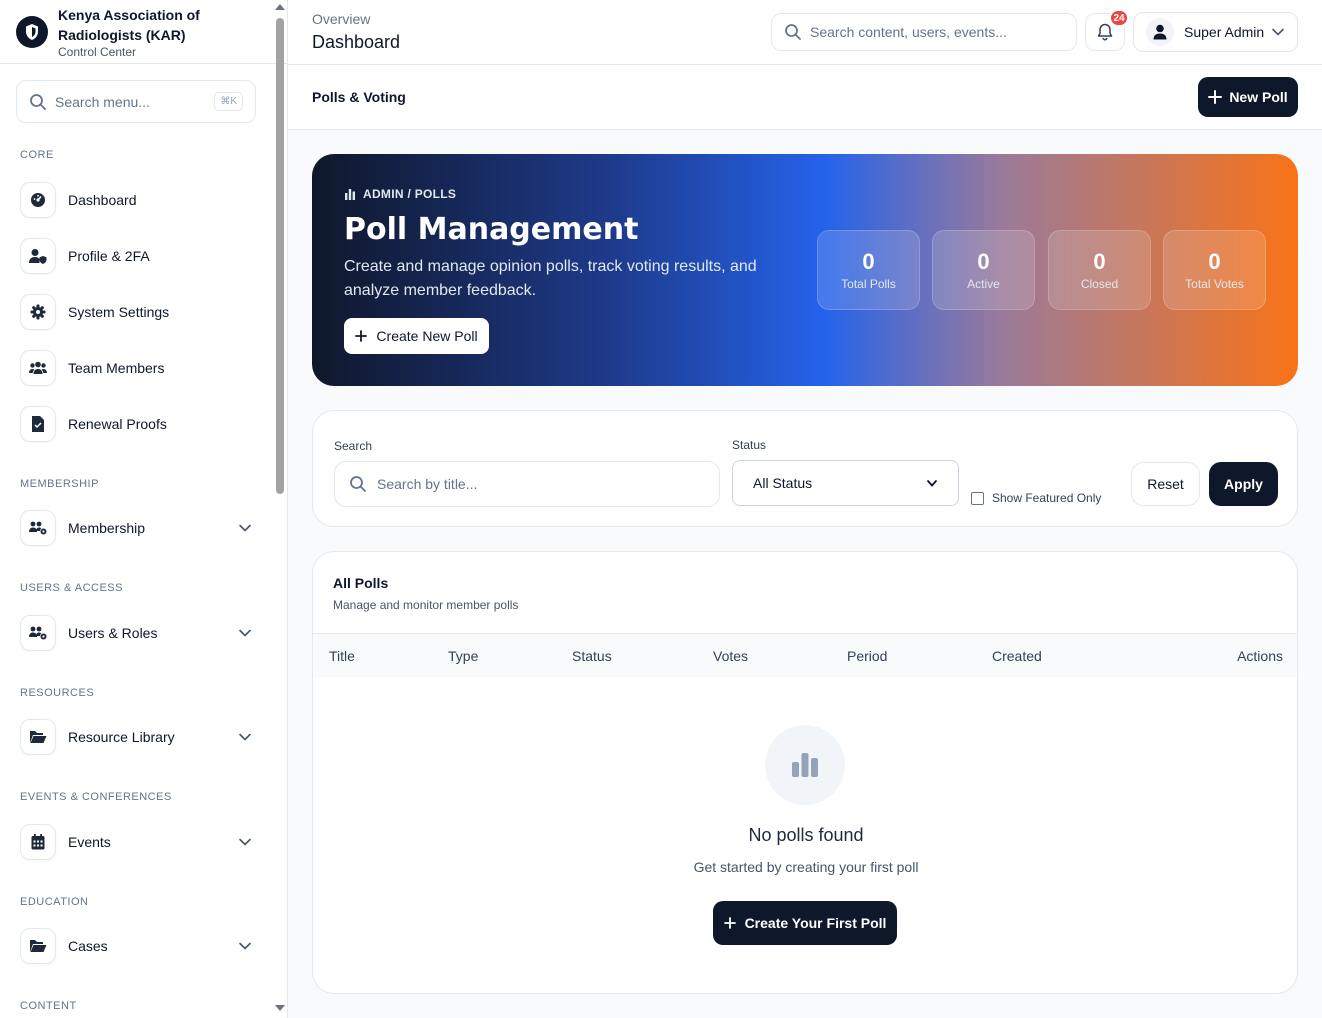 The width and height of the screenshot is (1322, 1018). I want to click on stat-total-votes: 0 Total Votes, so click(1214, 270).